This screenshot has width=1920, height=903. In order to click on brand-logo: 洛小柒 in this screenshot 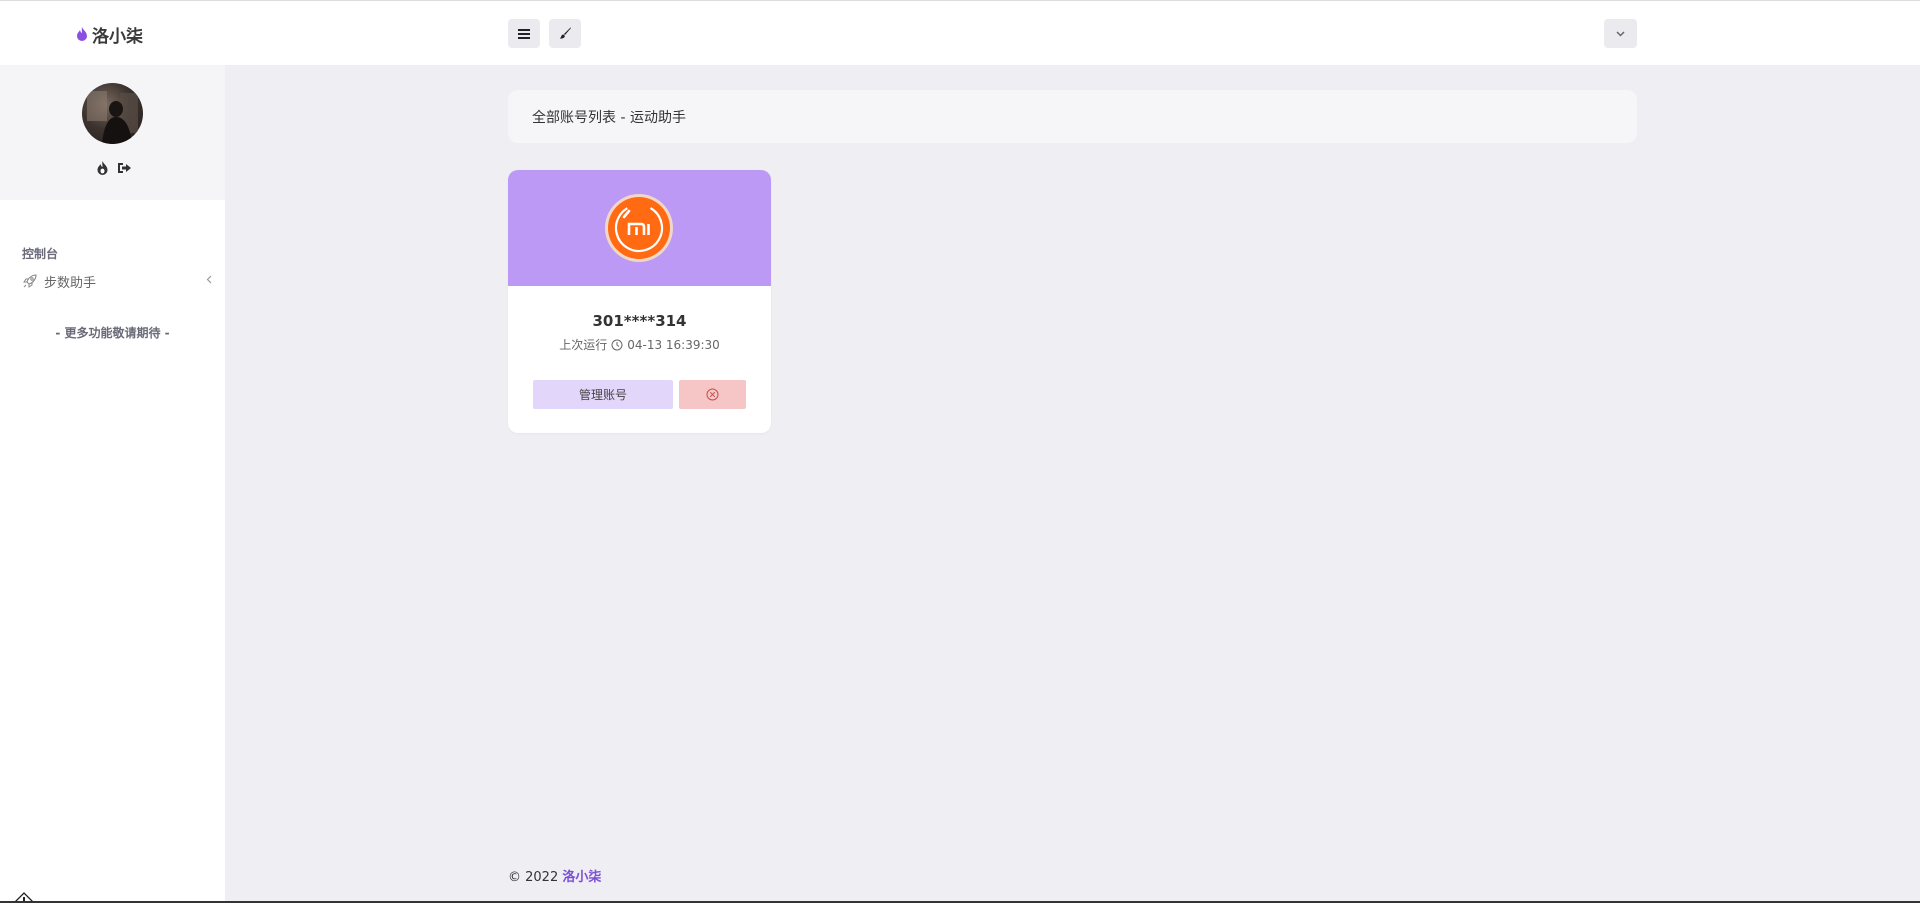, I will do `click(109, 34)`.